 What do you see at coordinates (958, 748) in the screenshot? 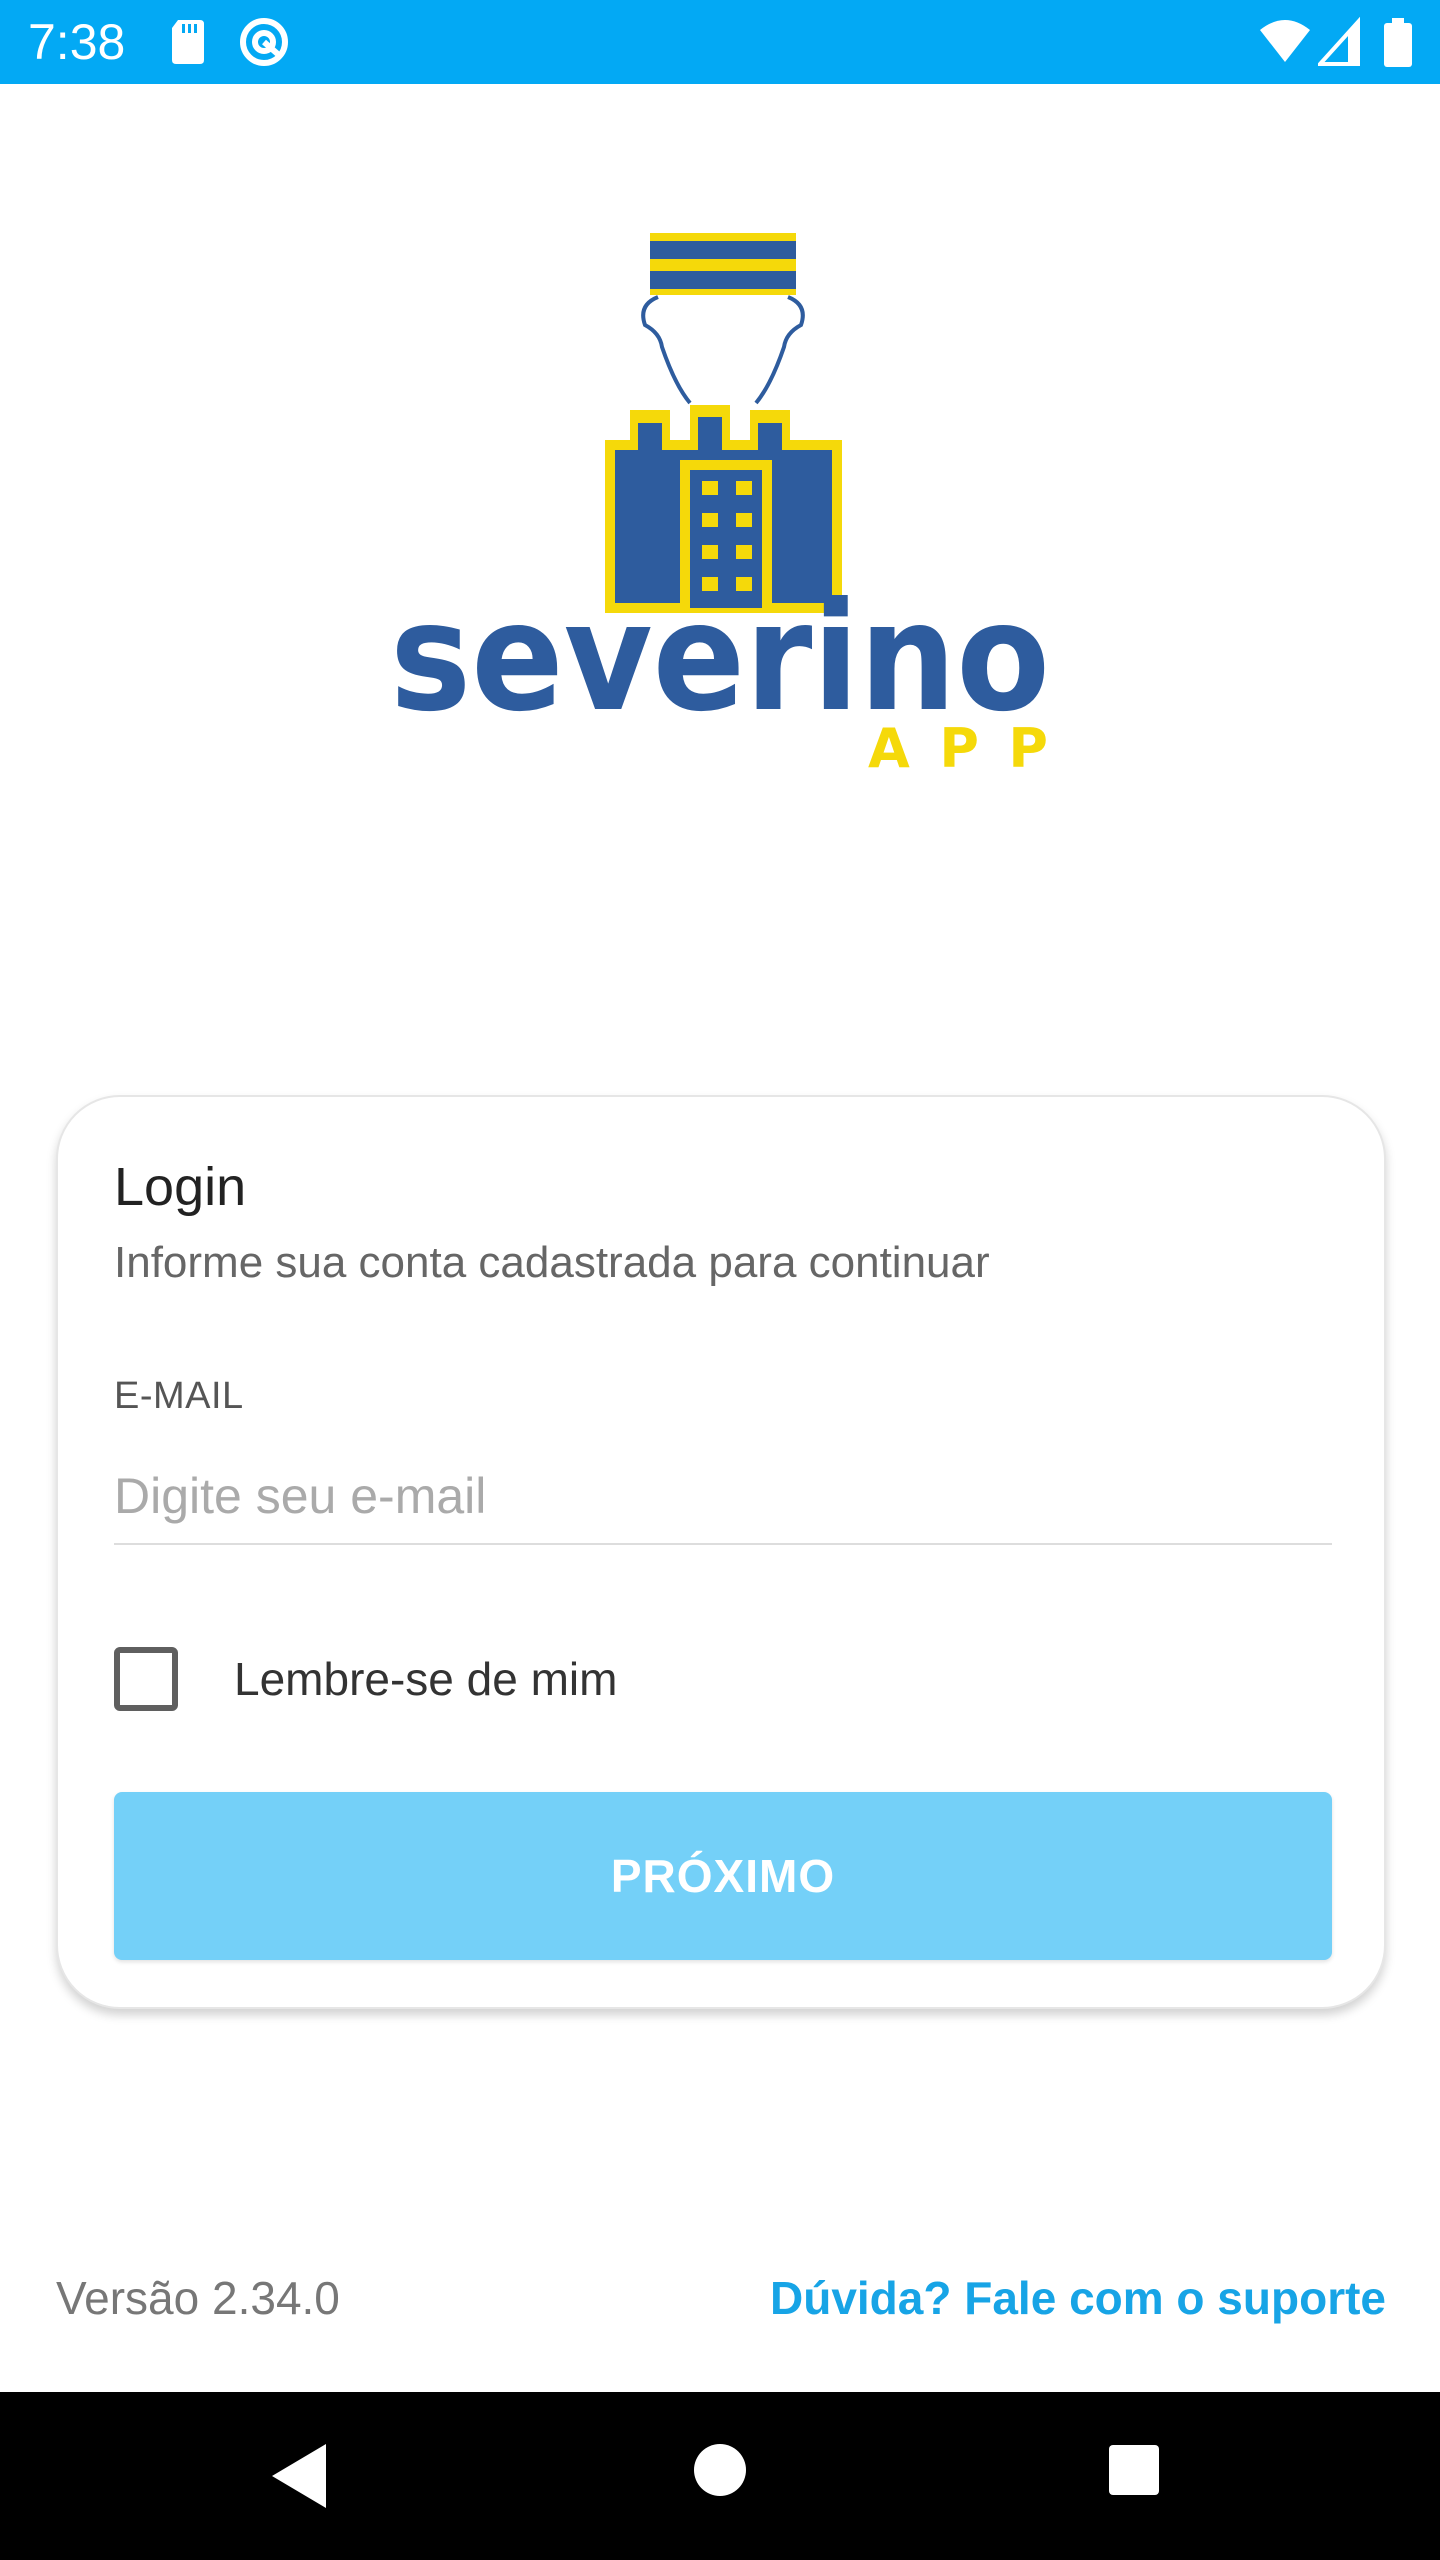
I see `logo-subtitle: APP` at bounding box center [958, 748].